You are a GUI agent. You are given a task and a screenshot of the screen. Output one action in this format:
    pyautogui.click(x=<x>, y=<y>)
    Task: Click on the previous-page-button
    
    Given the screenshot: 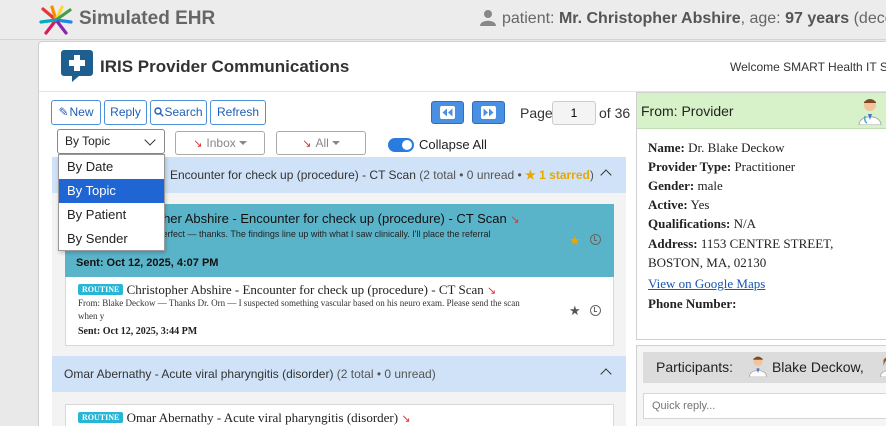 What is the action you would take?
    pyautogui.click(x=447, y=112)
    